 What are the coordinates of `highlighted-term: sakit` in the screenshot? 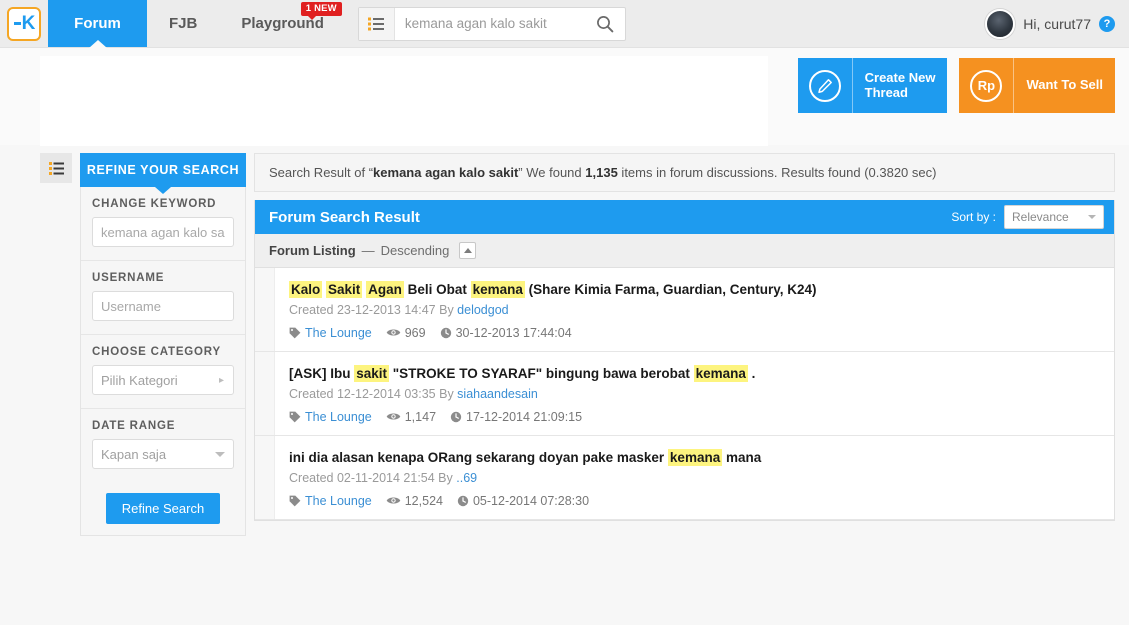 It's located at (372, 373).